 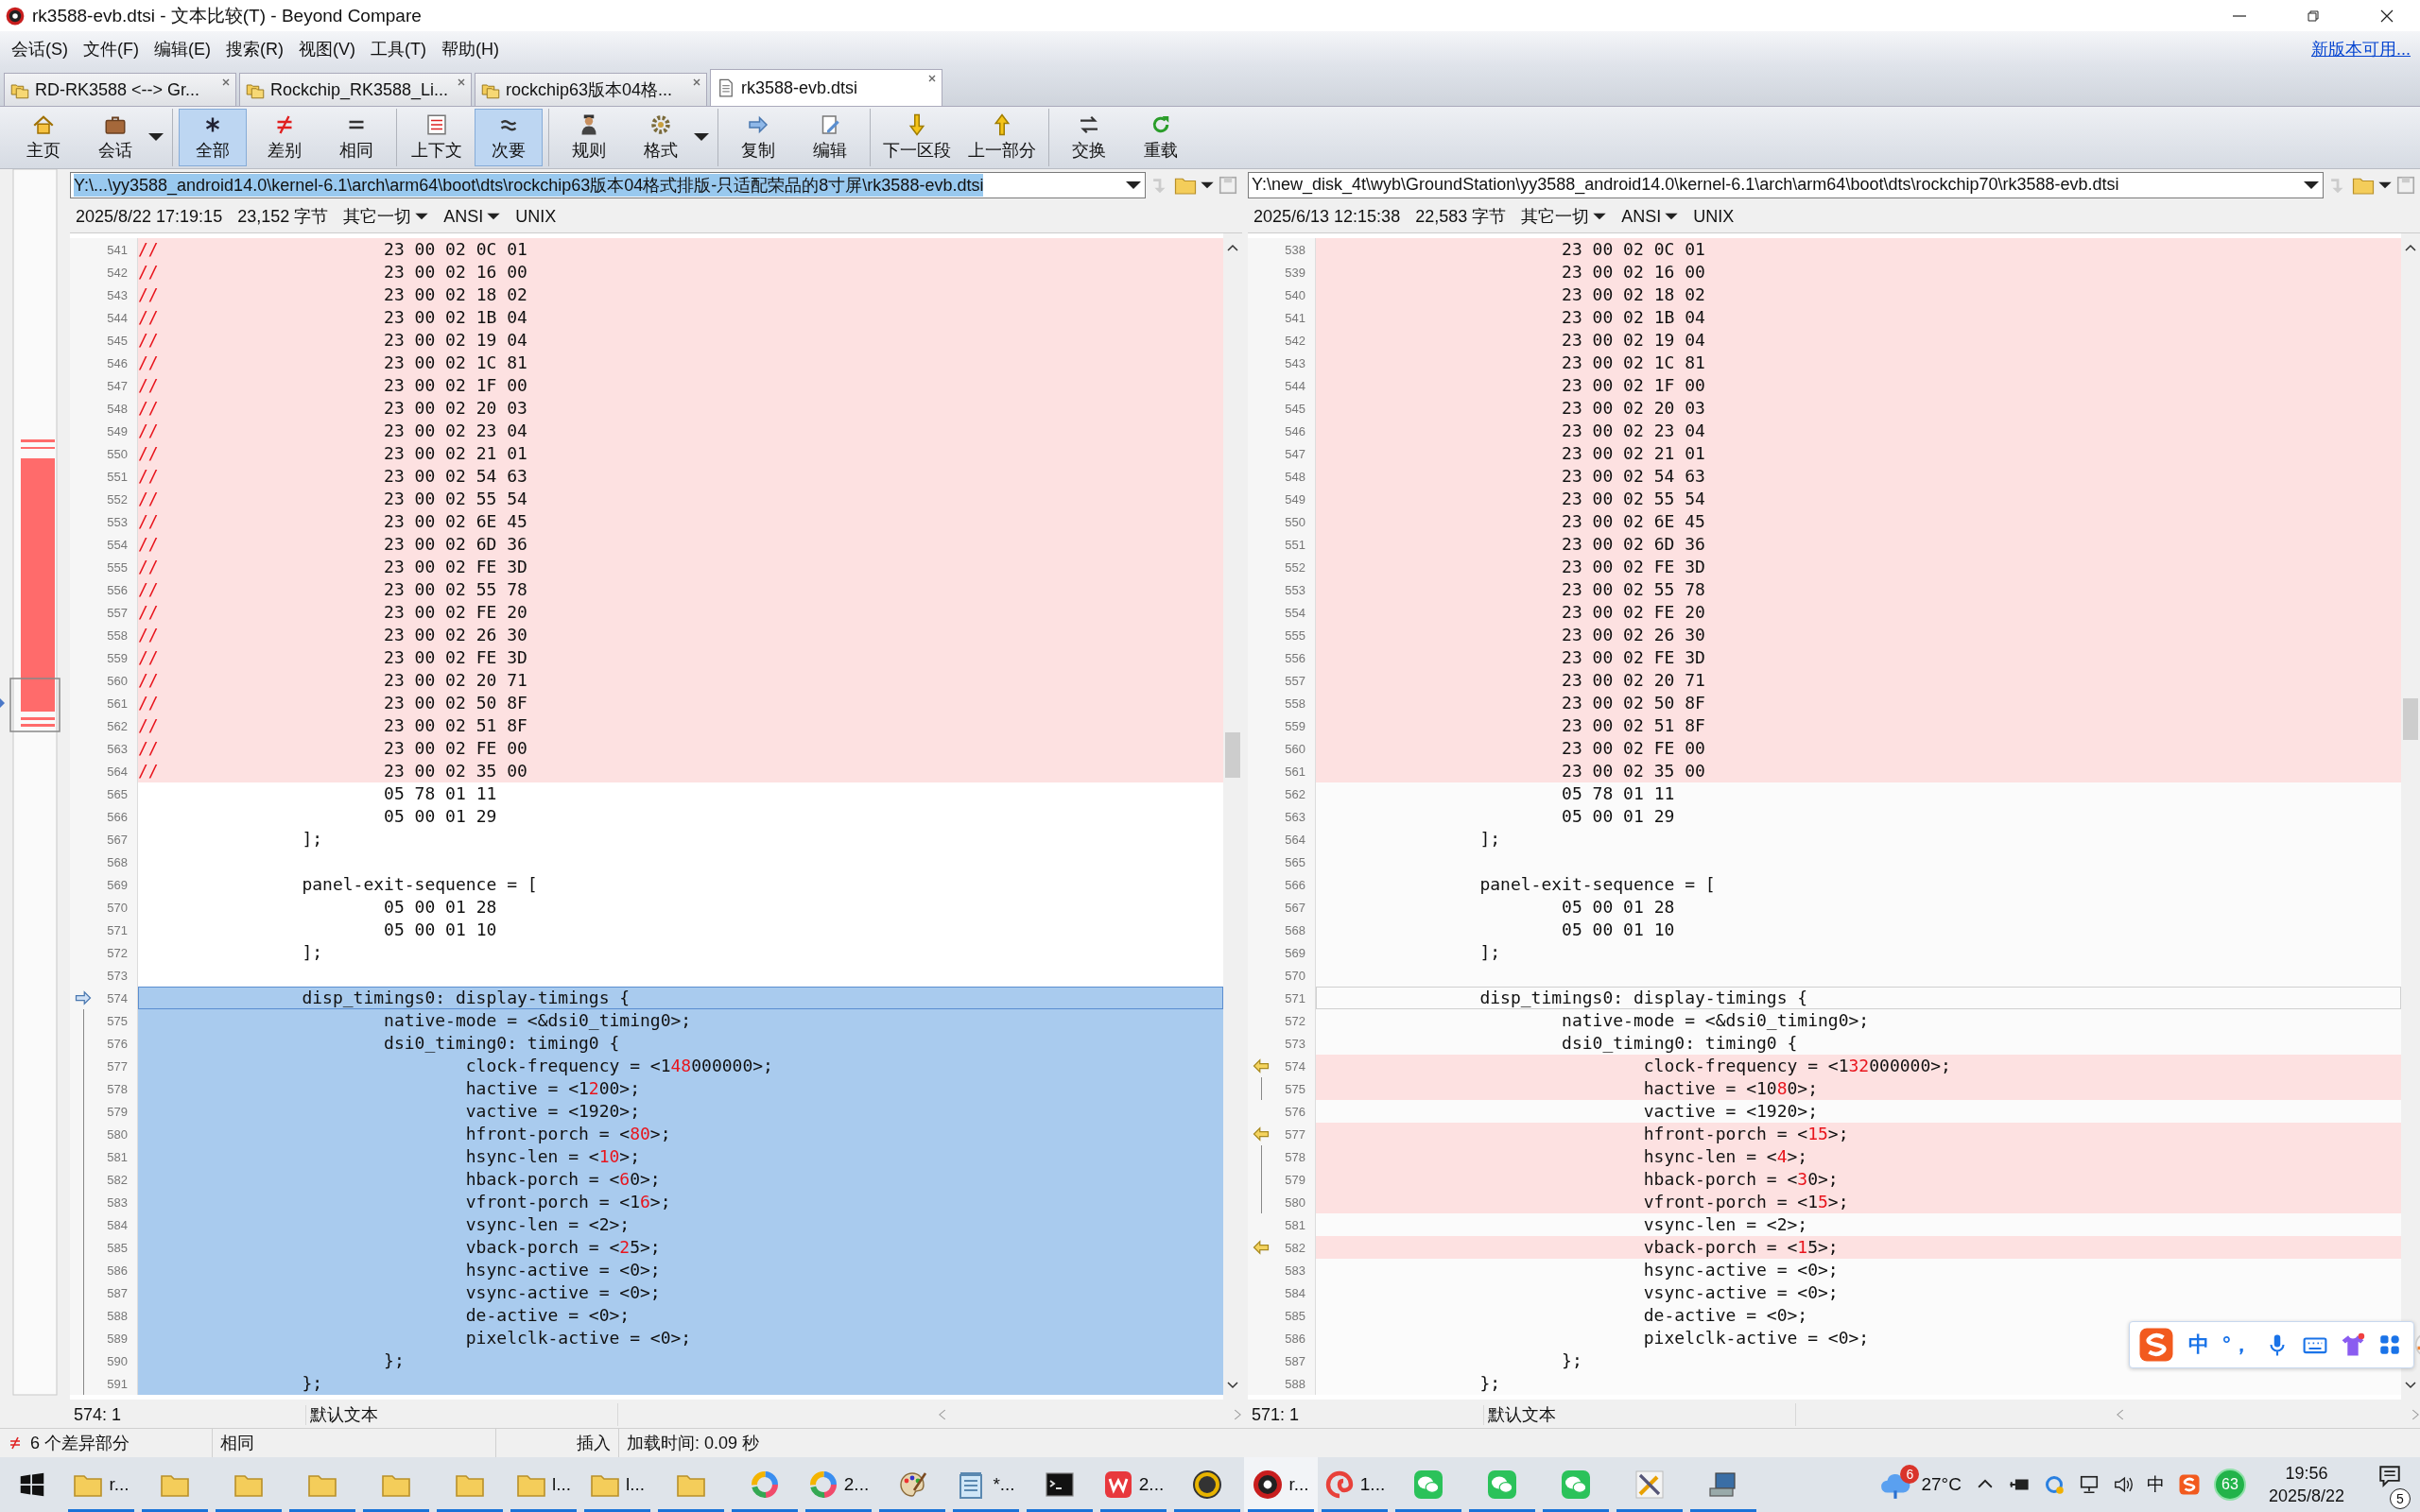 What do you see at coordinates (80, 1443) in the screenshot?
I see `diff-count: 6 个差异部分` at bounding box center [80, 1443].